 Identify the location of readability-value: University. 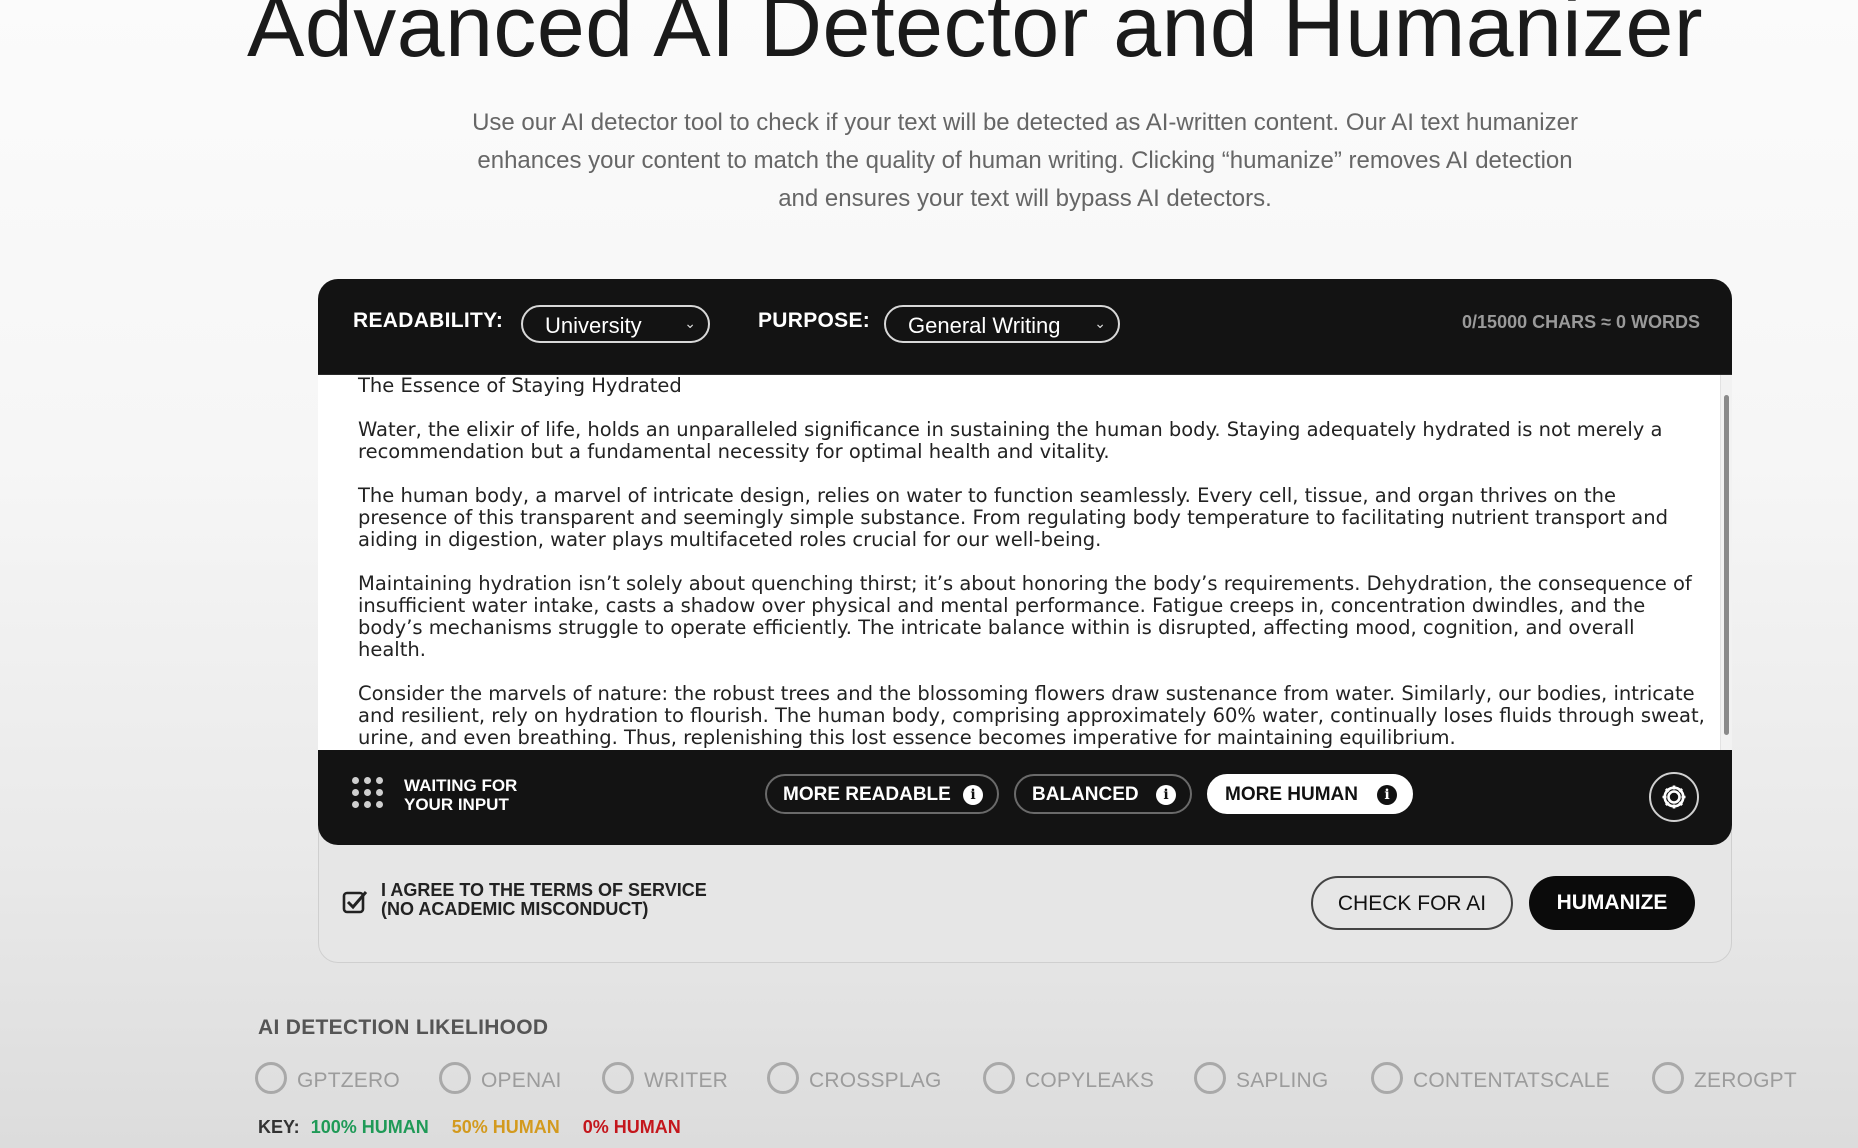
(593, 325).